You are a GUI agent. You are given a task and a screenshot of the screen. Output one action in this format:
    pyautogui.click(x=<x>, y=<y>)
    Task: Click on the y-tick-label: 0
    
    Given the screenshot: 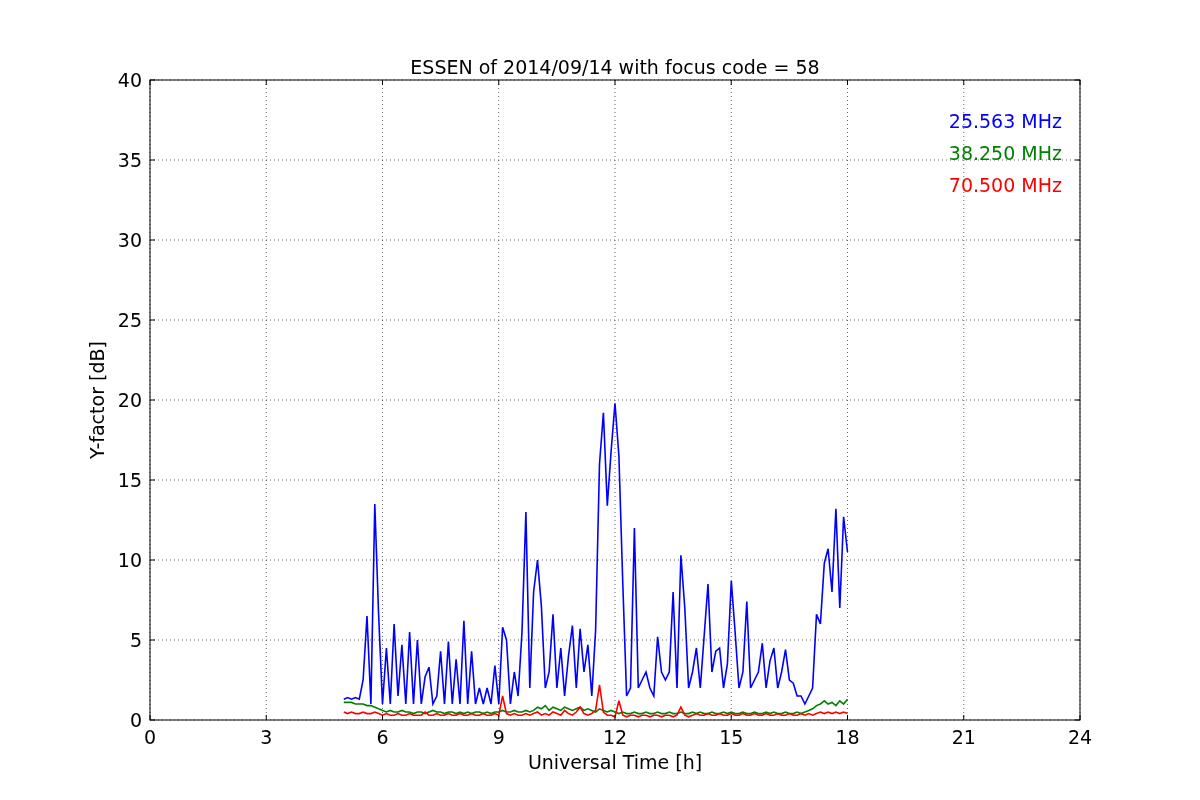 What is the action you would take?
    pyautogui.click(x=135, y=720)
    